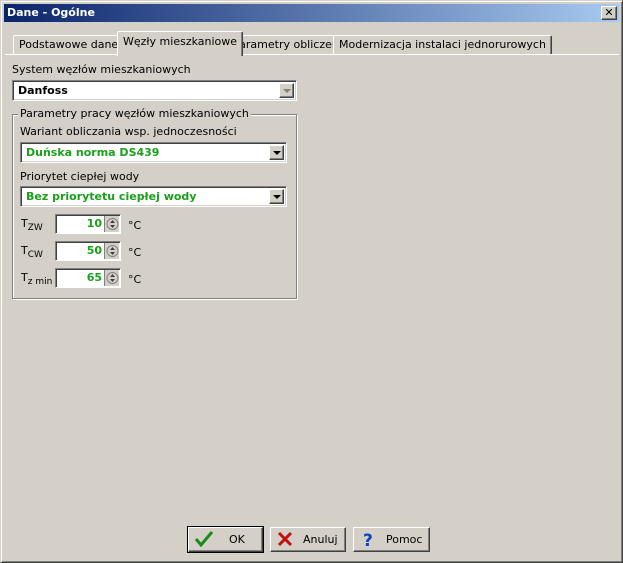 This screenshot has width=623, height=563. What do you see at coordinates (404, 539) in the screenshot?
I see `help-label: Pomoc` at bounding box center [404, 539].